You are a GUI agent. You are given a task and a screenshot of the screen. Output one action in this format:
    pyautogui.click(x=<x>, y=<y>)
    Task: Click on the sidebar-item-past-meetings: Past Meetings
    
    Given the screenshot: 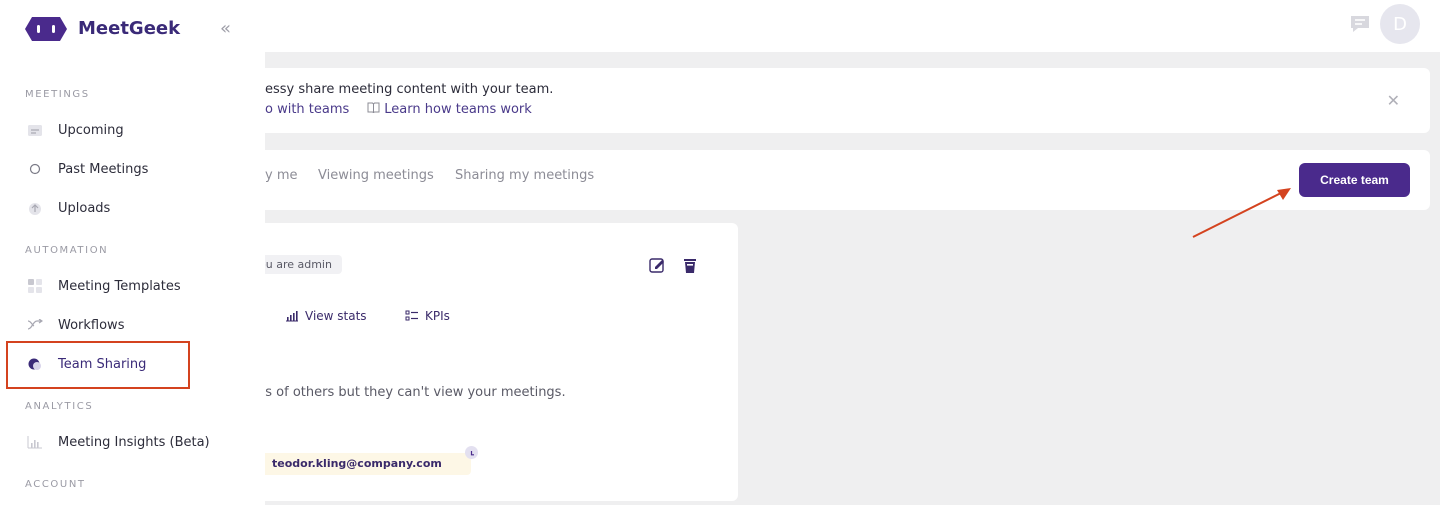 What is the action you would take?
    pyautogui.click(x=140, y=169)
    